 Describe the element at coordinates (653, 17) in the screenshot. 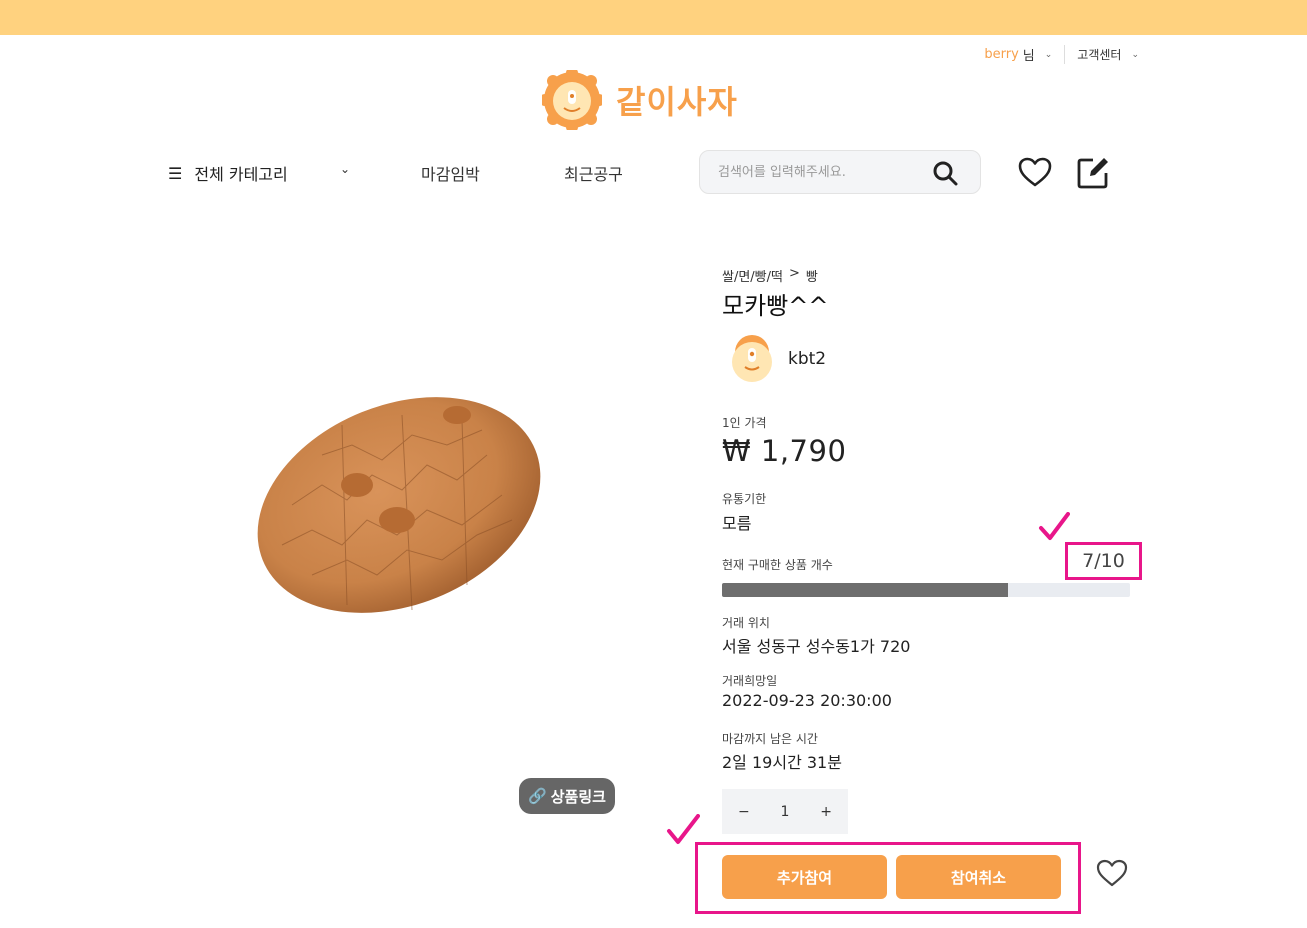

I see `top-banner` at that location.